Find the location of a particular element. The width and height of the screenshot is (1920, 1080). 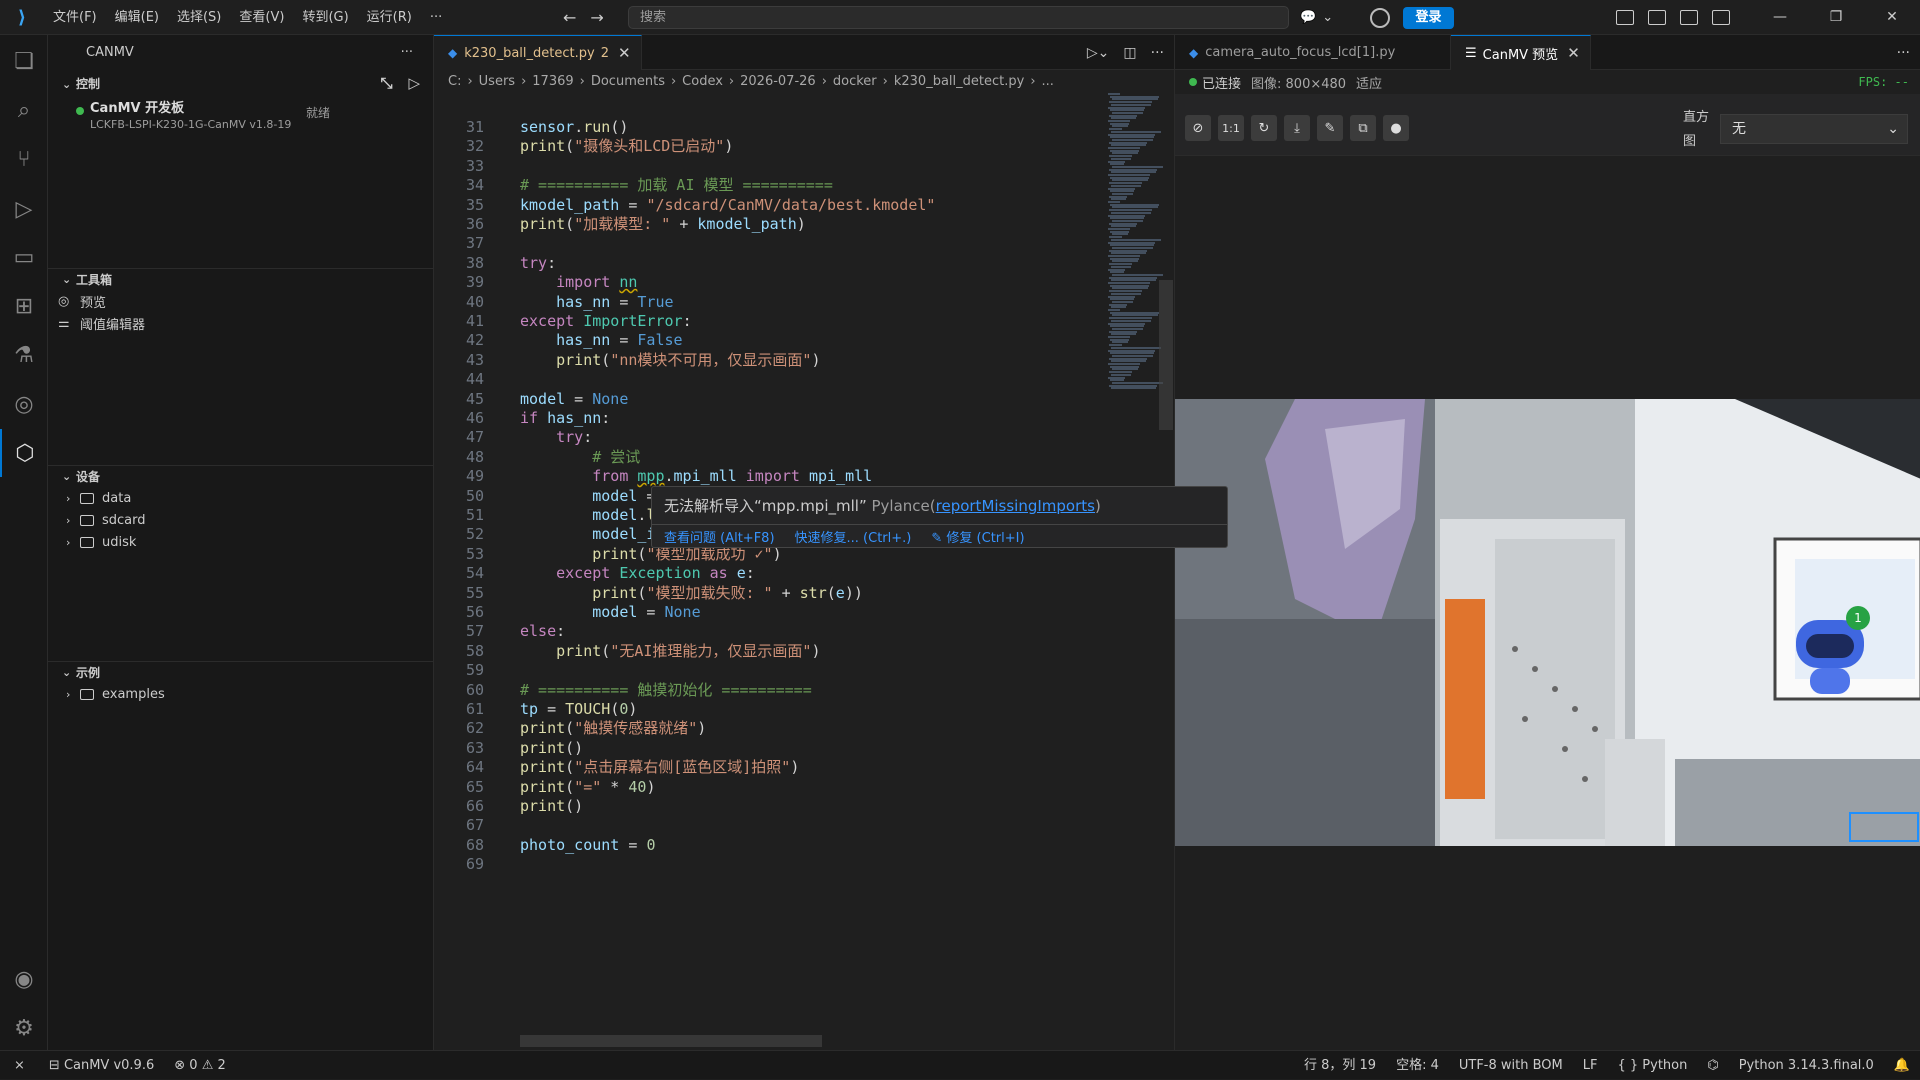

python-icon: ◎ is located at coordinates (24, 404).